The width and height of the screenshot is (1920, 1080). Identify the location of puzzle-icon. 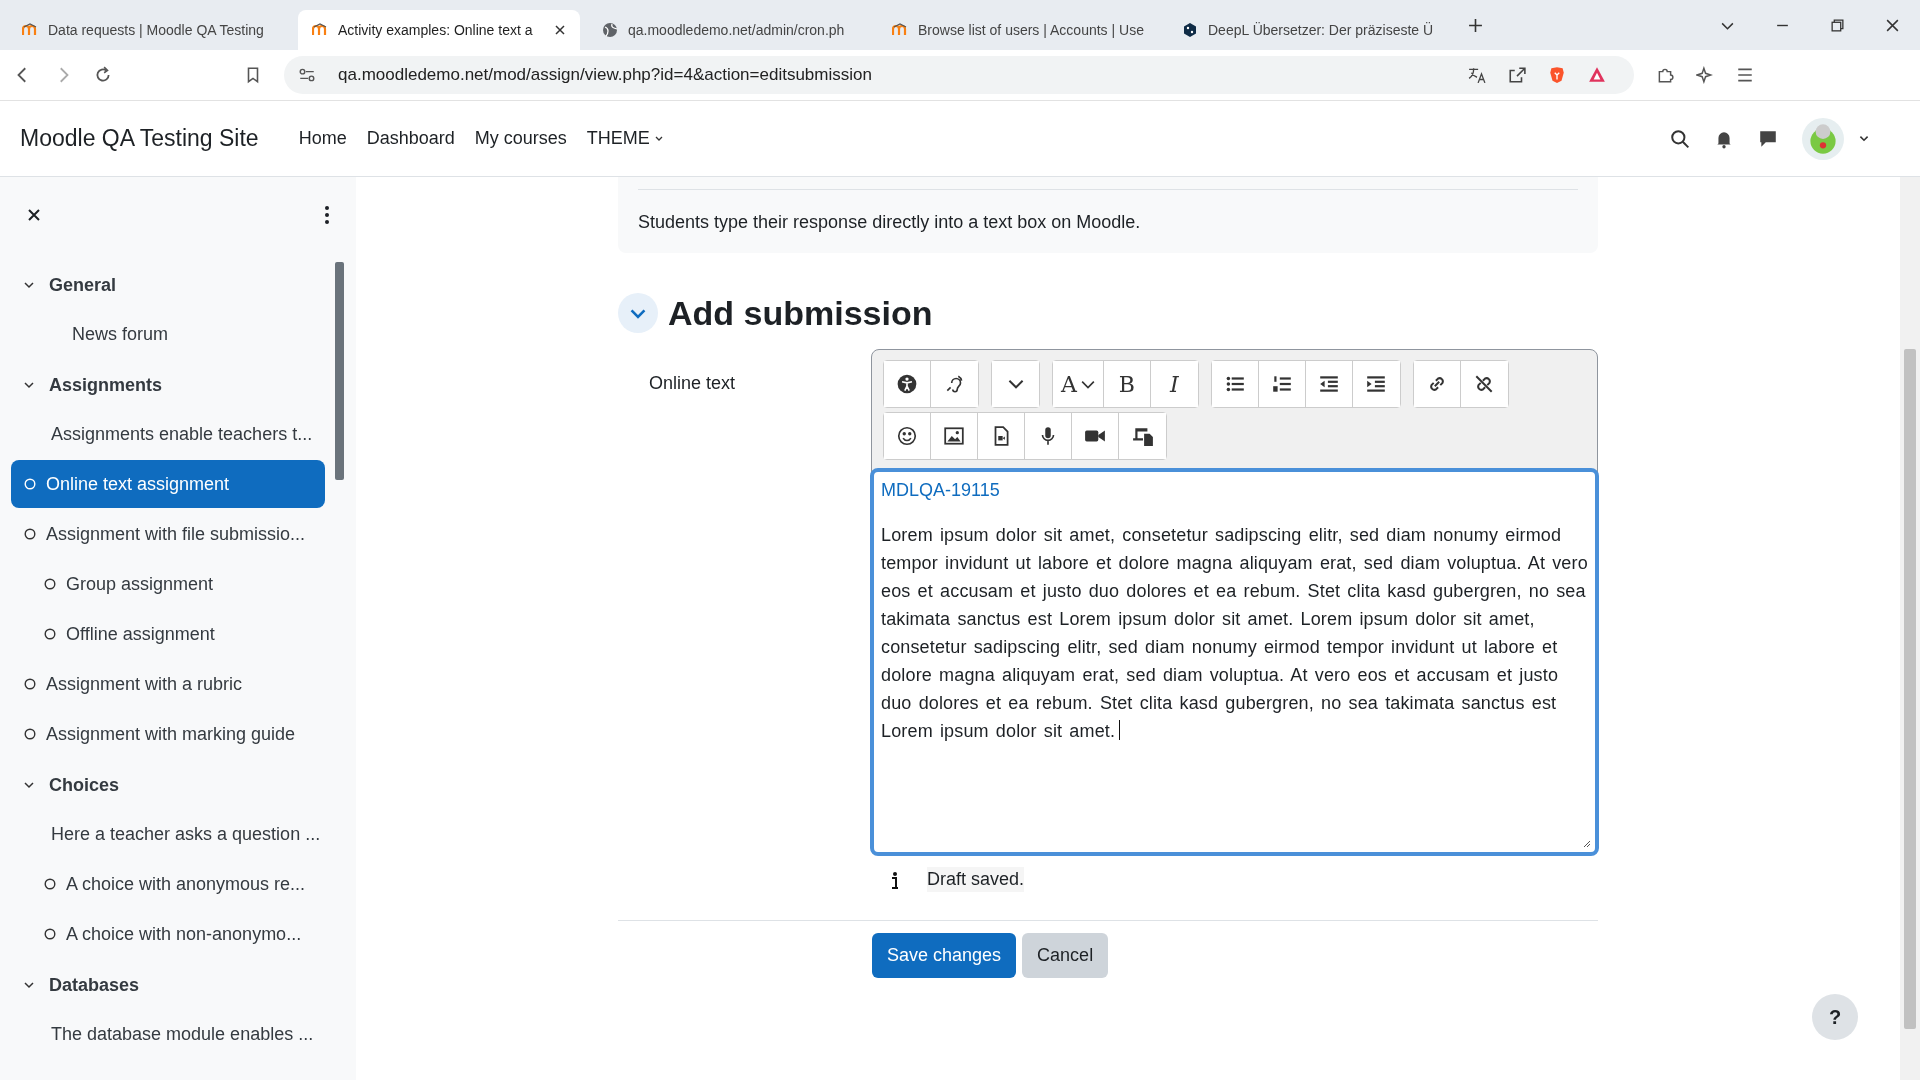
(1665, 75).